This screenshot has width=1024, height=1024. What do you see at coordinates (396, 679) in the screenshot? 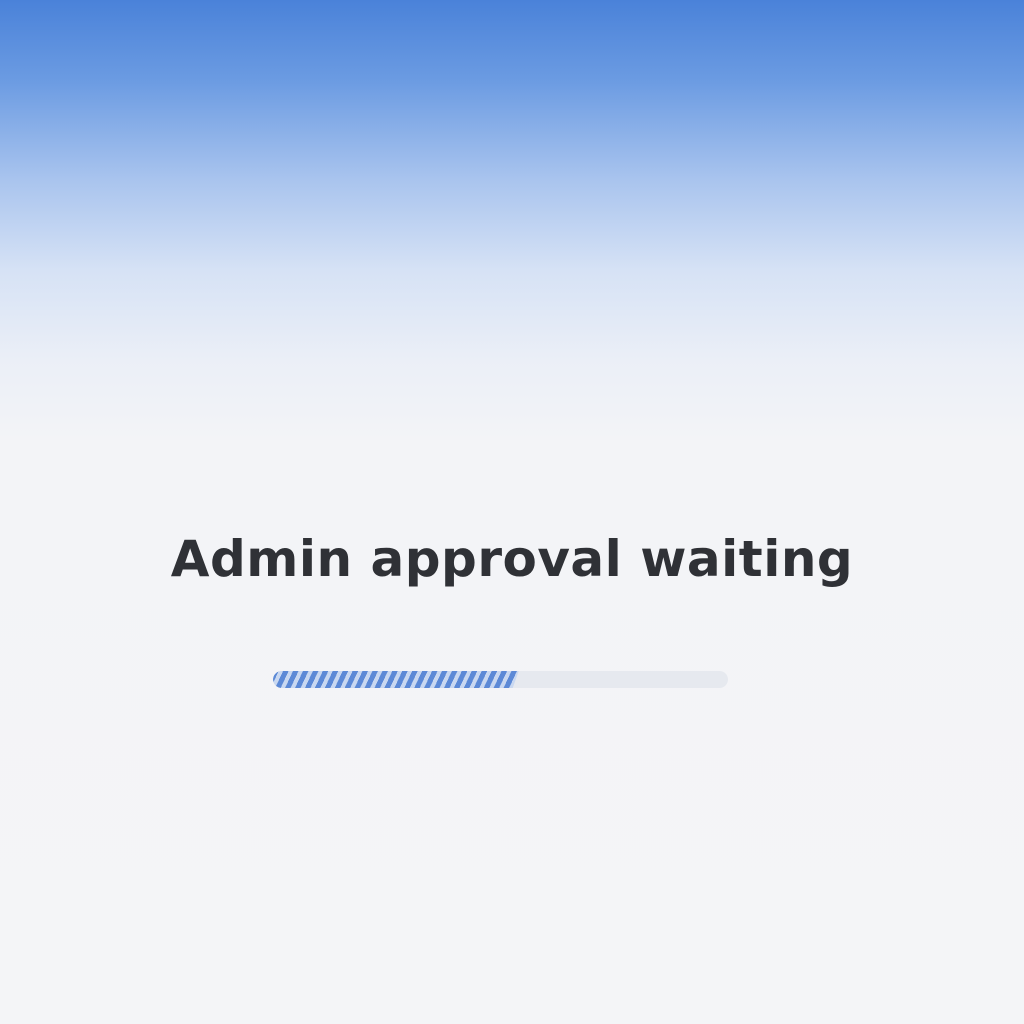
I see `progress-fill` at bounding box center [396, 679].